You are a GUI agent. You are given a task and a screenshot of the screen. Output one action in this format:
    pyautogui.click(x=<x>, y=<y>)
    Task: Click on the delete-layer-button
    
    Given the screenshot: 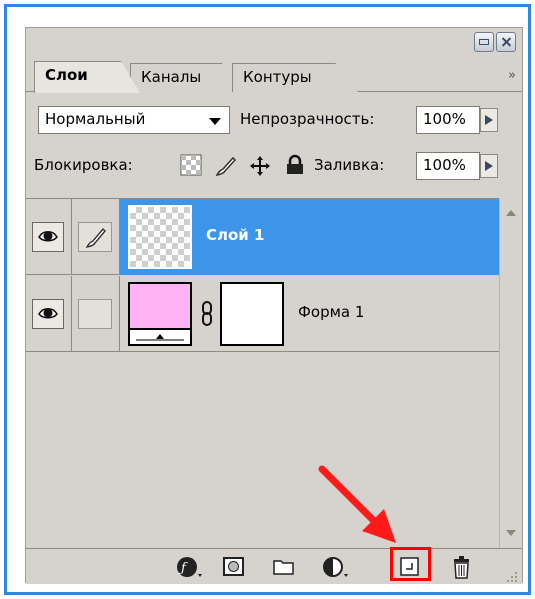 What is the action you would take?
    pyautogui.click(x=463, y=567)
    